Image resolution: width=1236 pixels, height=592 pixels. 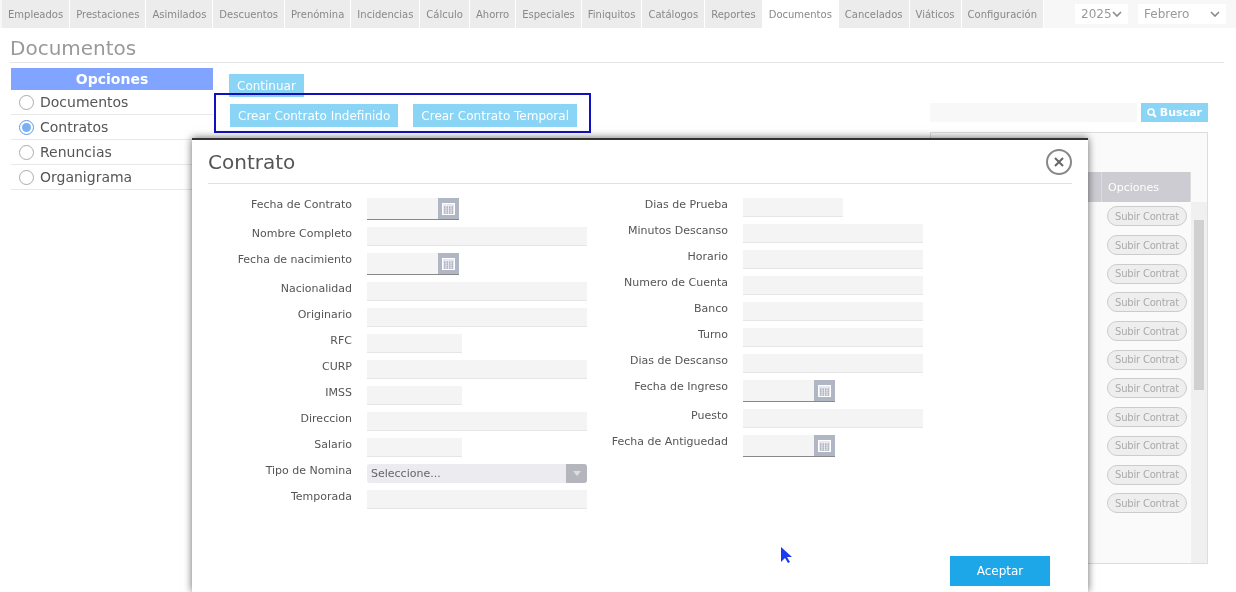 What do you see at coordinates (112, 79) in the screenshot?
I see `sidebar-title: Opciones` at bounding box center [112, 79].